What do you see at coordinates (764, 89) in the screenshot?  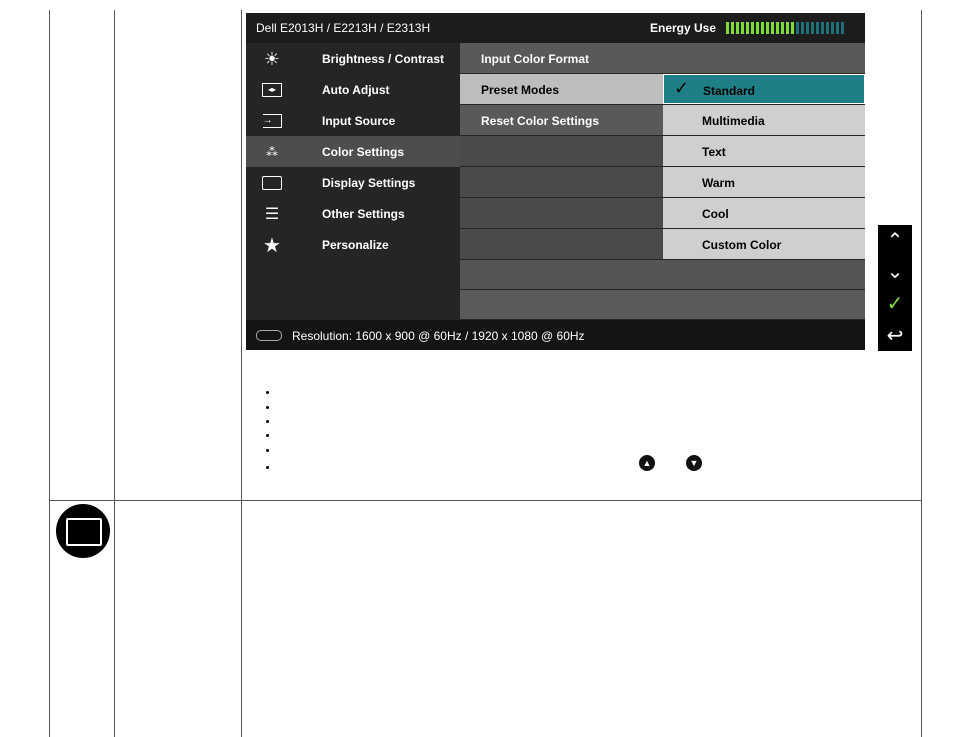 I see `option-standard: ✓ Standard` at bounding box center [764, 89].